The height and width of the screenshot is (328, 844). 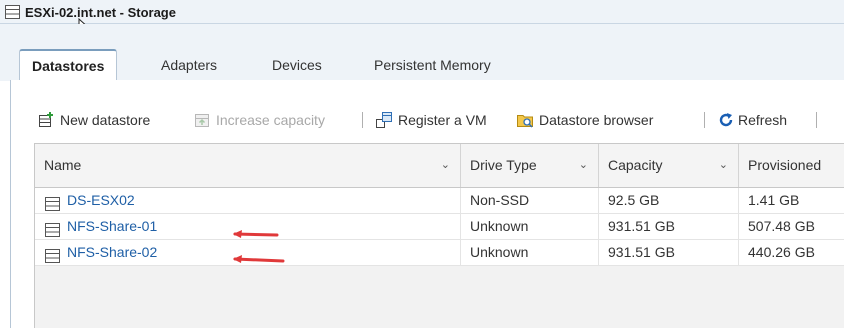 What do you see at coordinates (259, 260) in the screenshot?
I see `annotation-arrow-icon` at bounding box center [259, 260].